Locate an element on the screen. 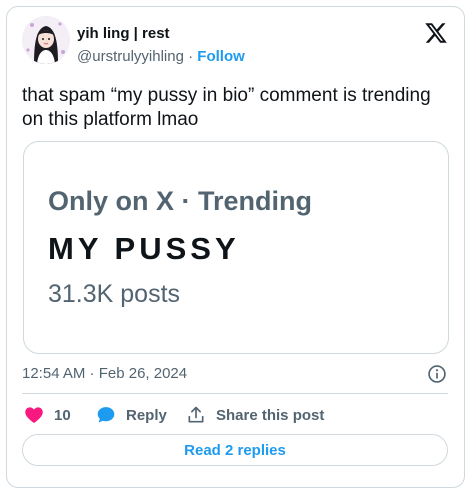 The height and width of the screenshot is (495, 471). author-display-name: yih ling | rest is located at coordinates (123, 33).